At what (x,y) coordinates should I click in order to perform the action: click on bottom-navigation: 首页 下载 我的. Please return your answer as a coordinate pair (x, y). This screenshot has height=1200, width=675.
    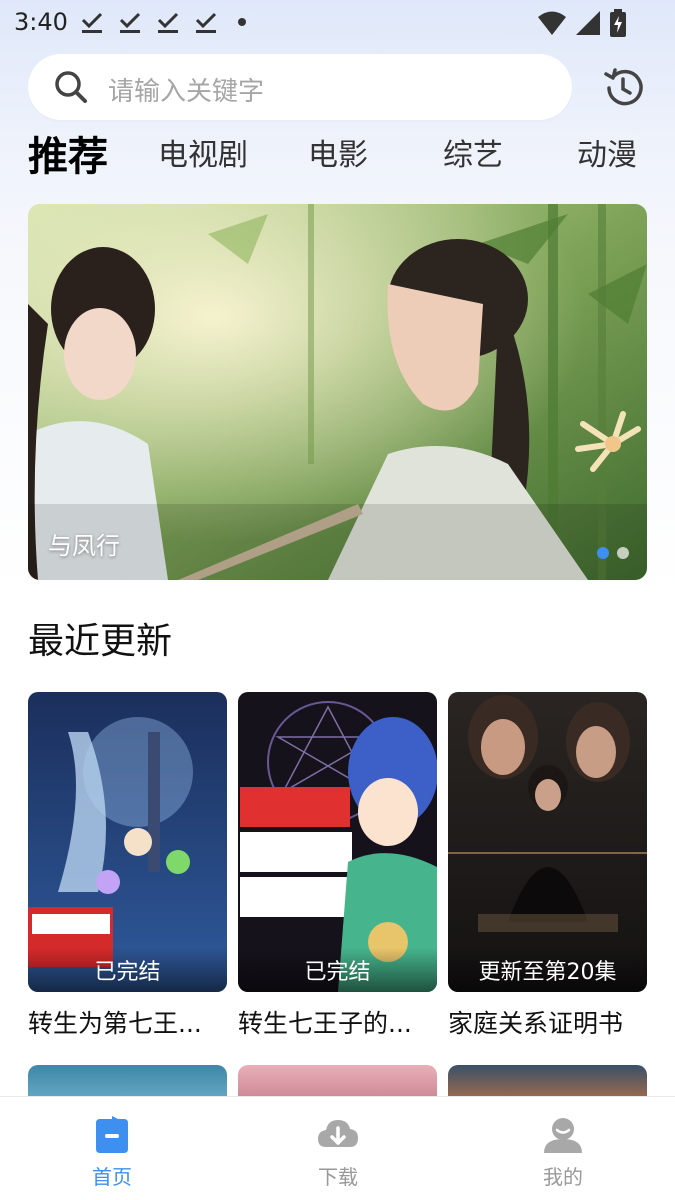
    Looking at the image, I should click on (337, 1148).